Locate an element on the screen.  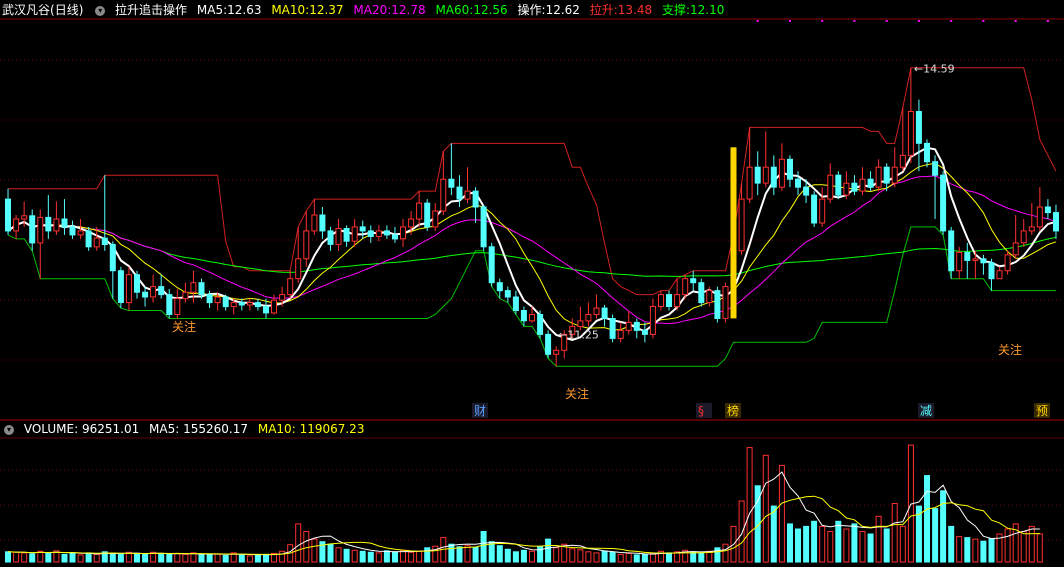
high-marker: ←14.59 is located at coordinates (934, 69).